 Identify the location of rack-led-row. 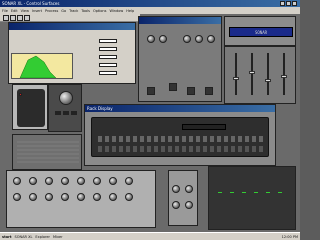
(181, 149).